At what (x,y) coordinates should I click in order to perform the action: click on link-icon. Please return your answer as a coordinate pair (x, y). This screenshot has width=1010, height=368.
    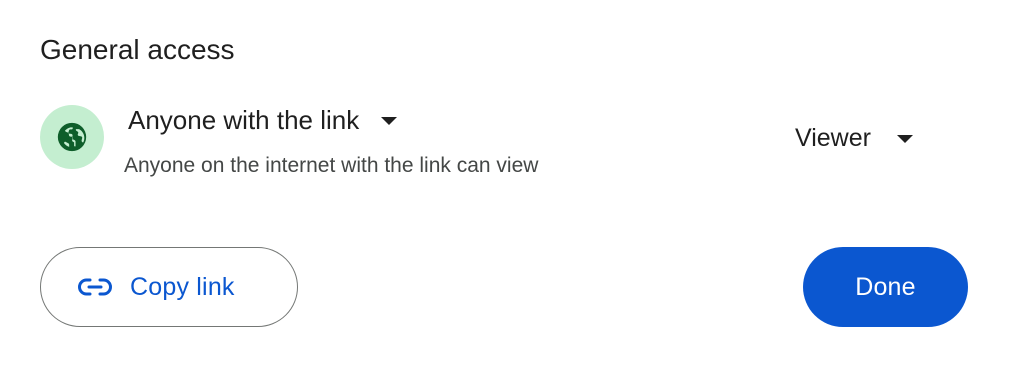
    Looking at the image, I should click on (95, 287).